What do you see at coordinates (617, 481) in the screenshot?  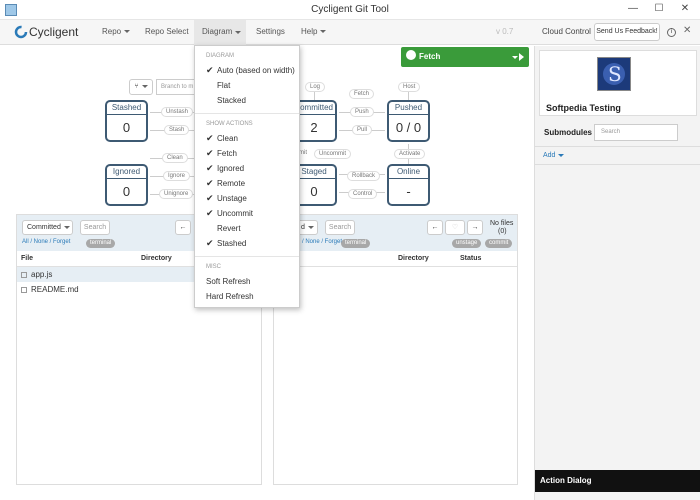 I see `action-dialog-bar: Action Dialog` at bounding box center [617, 481].